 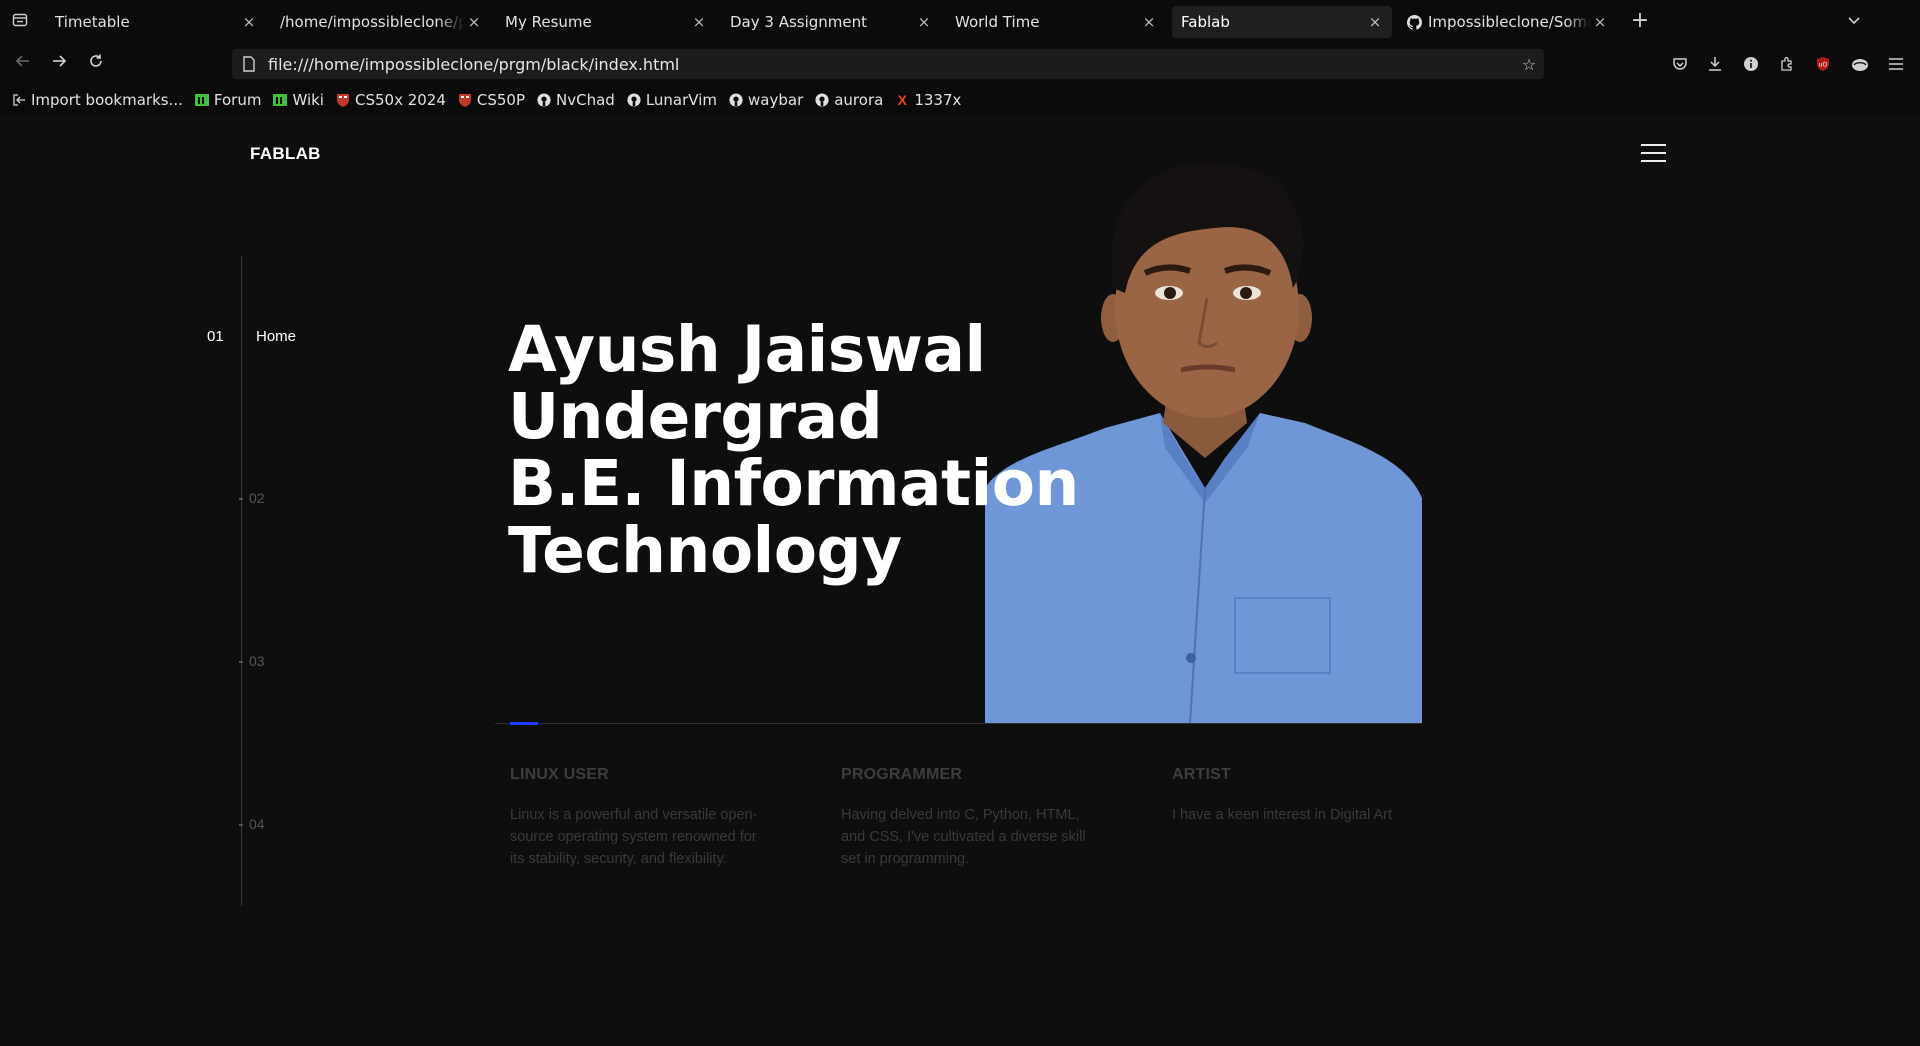 What do you see at coordinates (1282, 815) in the screenshot?
I see `skill-description: I have a keen interest in Digital Art` at bounding box center [1282, 815].